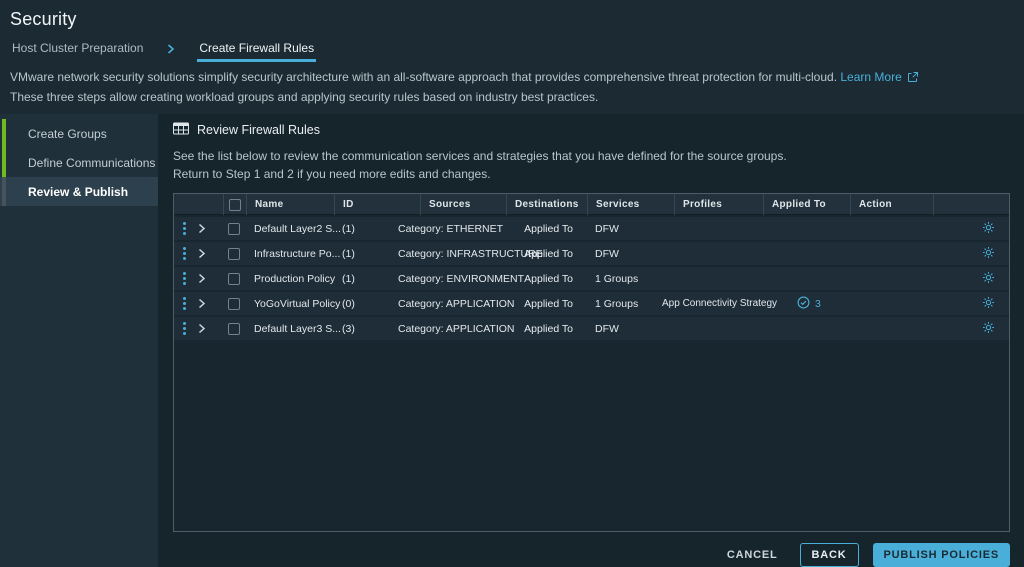 Image resolution: width=1024 pixels, height=567 pixels. What do you see at coordinates (806, 204) in the screenshot?
I see `column-header-applied-to: Applied To` at bounding box center [806, 204].